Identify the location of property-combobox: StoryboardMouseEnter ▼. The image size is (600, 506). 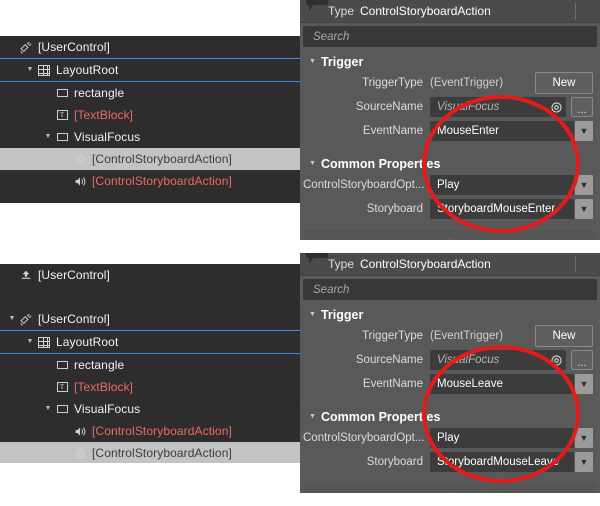
(511, 209).